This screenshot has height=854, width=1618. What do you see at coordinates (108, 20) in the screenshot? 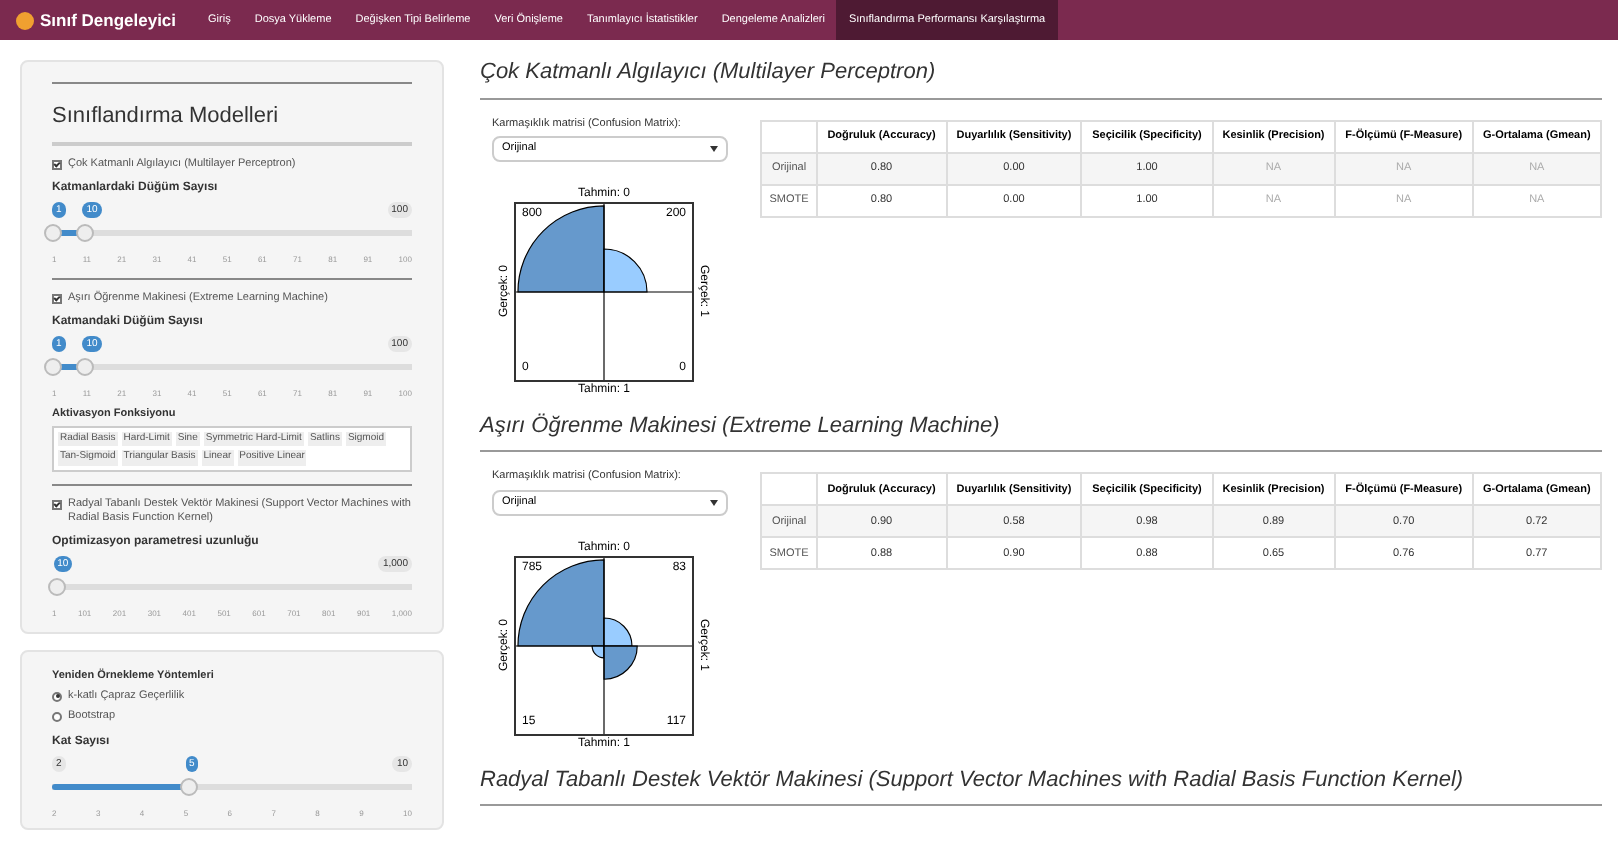
I see `brand: Sınıf Dengeleyici` at bounding box center [108, 20].